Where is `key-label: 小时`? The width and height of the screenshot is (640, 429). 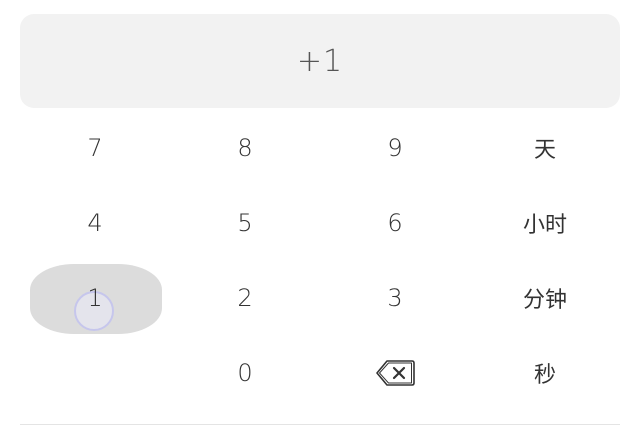
key-label: 小时 is located at coordinates (544, 225).